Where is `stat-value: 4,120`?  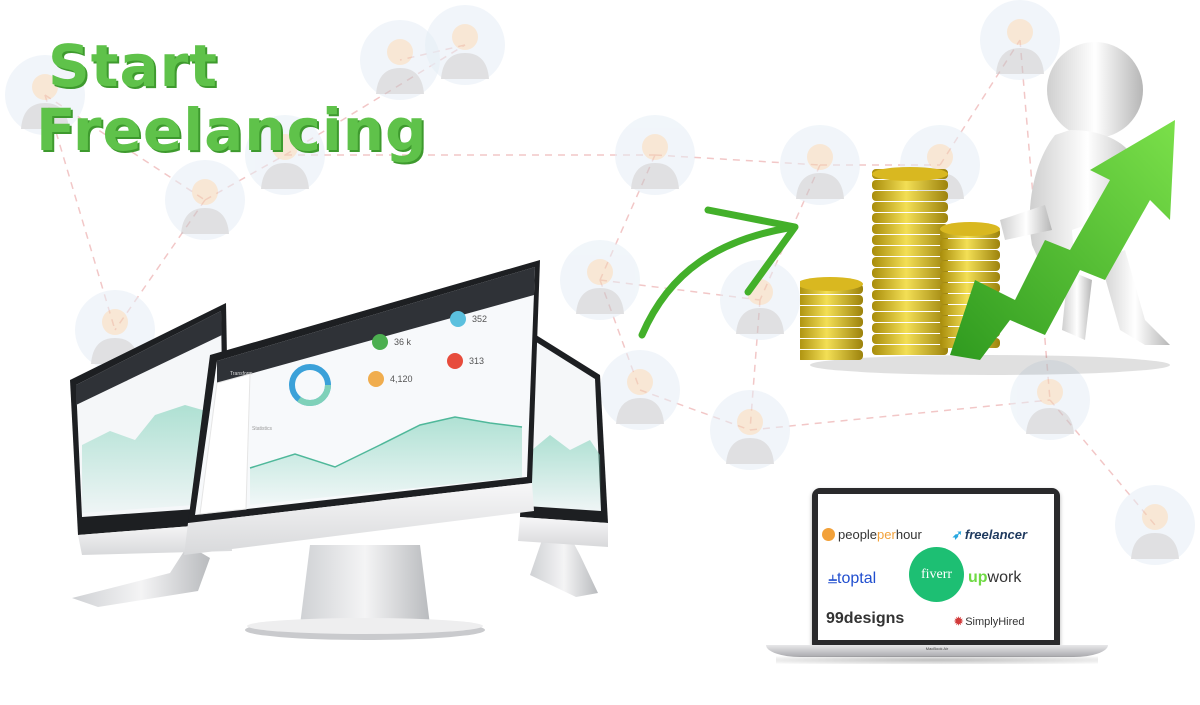
stat-value: 4,120 is located at coordinates (401, 379).